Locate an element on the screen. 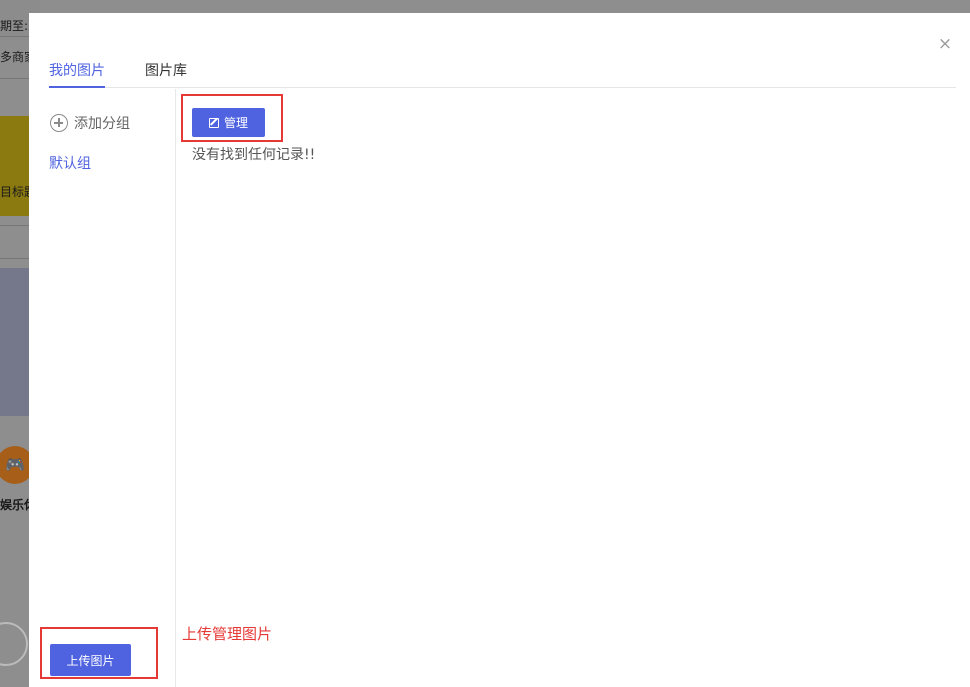 The width and height of the screenshot is (970, 687). upload-highlight-box: 上传图片 is located at coordinates (99, 653).